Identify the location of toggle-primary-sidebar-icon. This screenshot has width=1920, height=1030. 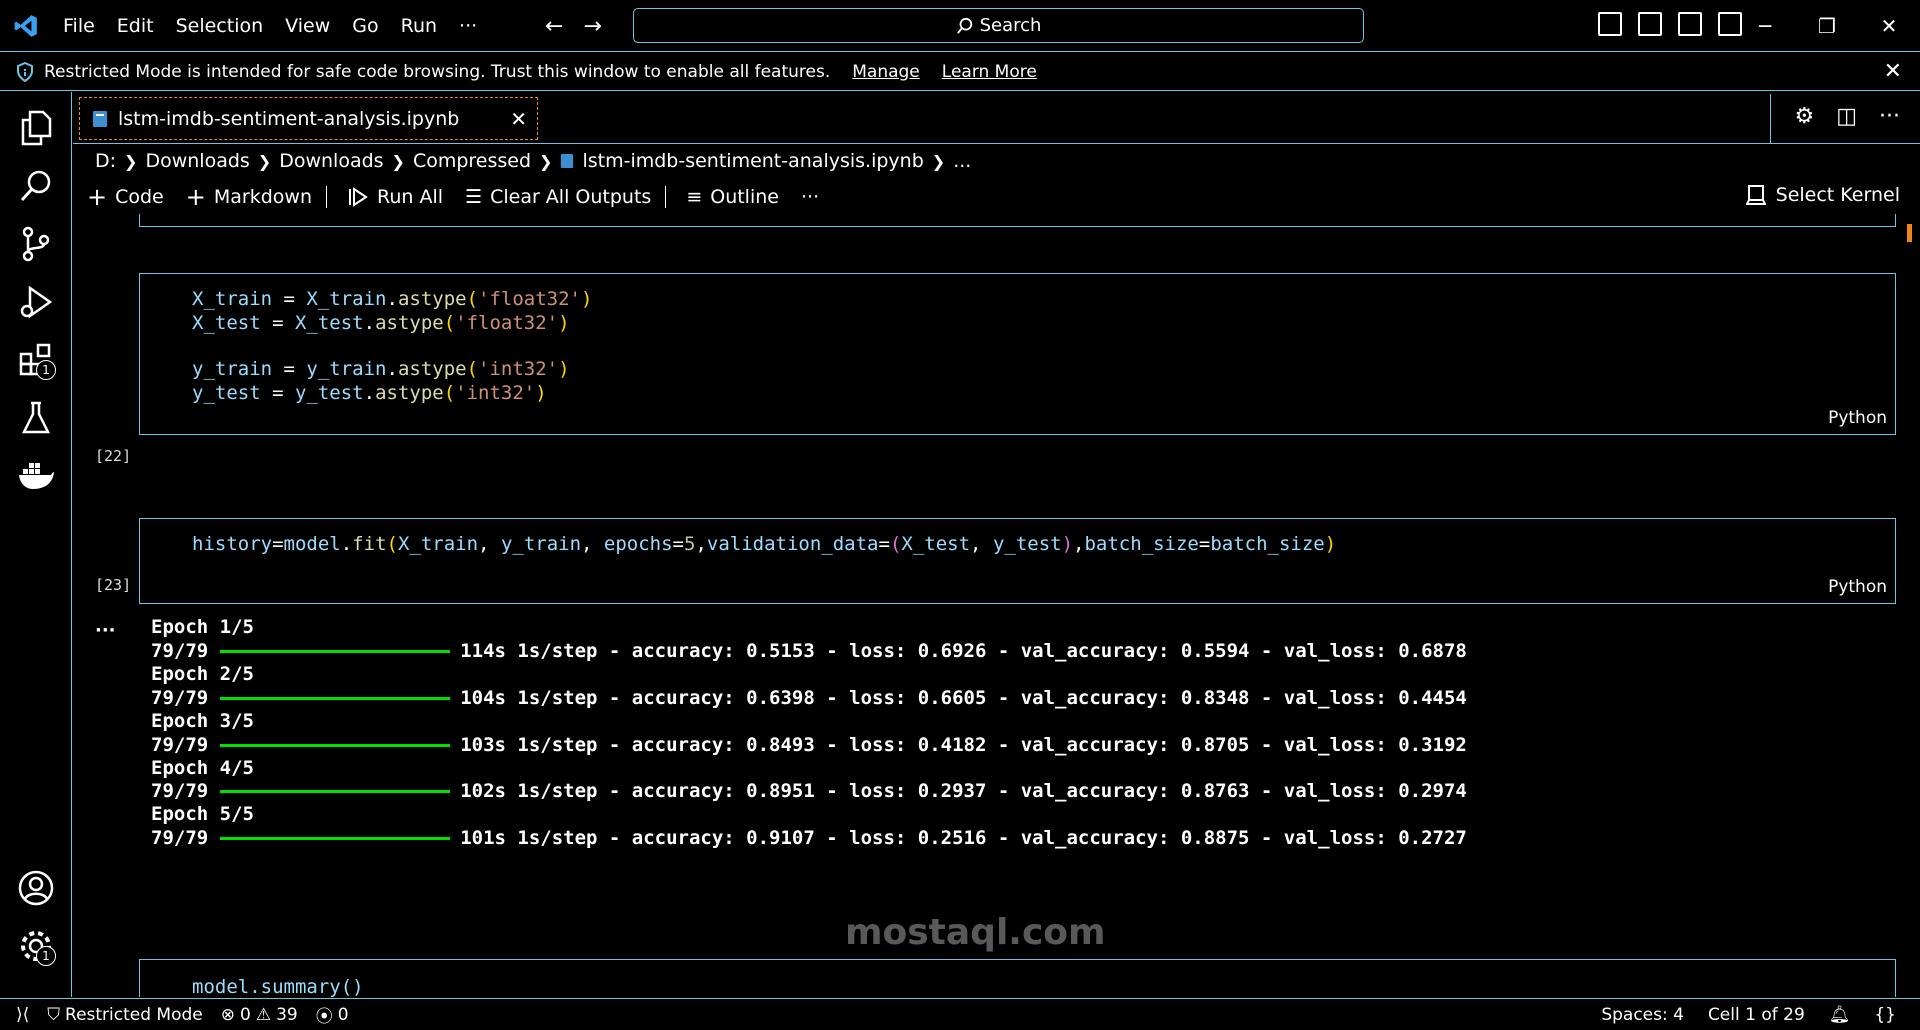
(1610, 24).